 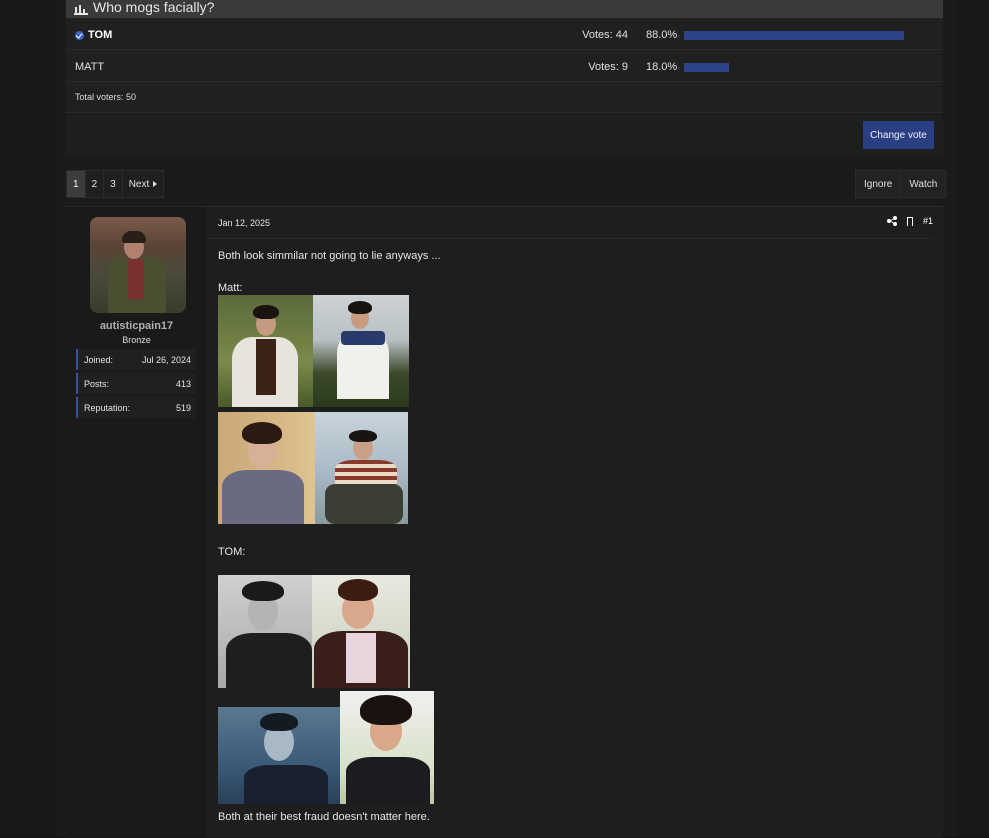 I want to click on watch-button: Watch, so click(x=923, y=184).